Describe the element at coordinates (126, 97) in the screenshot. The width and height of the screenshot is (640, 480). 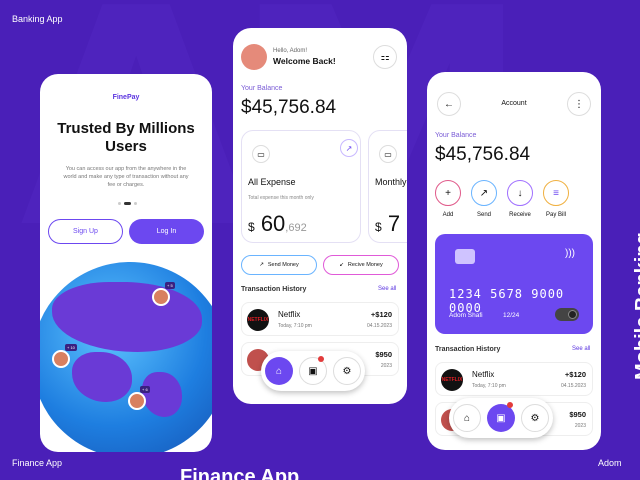
I see `brand-logo: FinePay` at that location.